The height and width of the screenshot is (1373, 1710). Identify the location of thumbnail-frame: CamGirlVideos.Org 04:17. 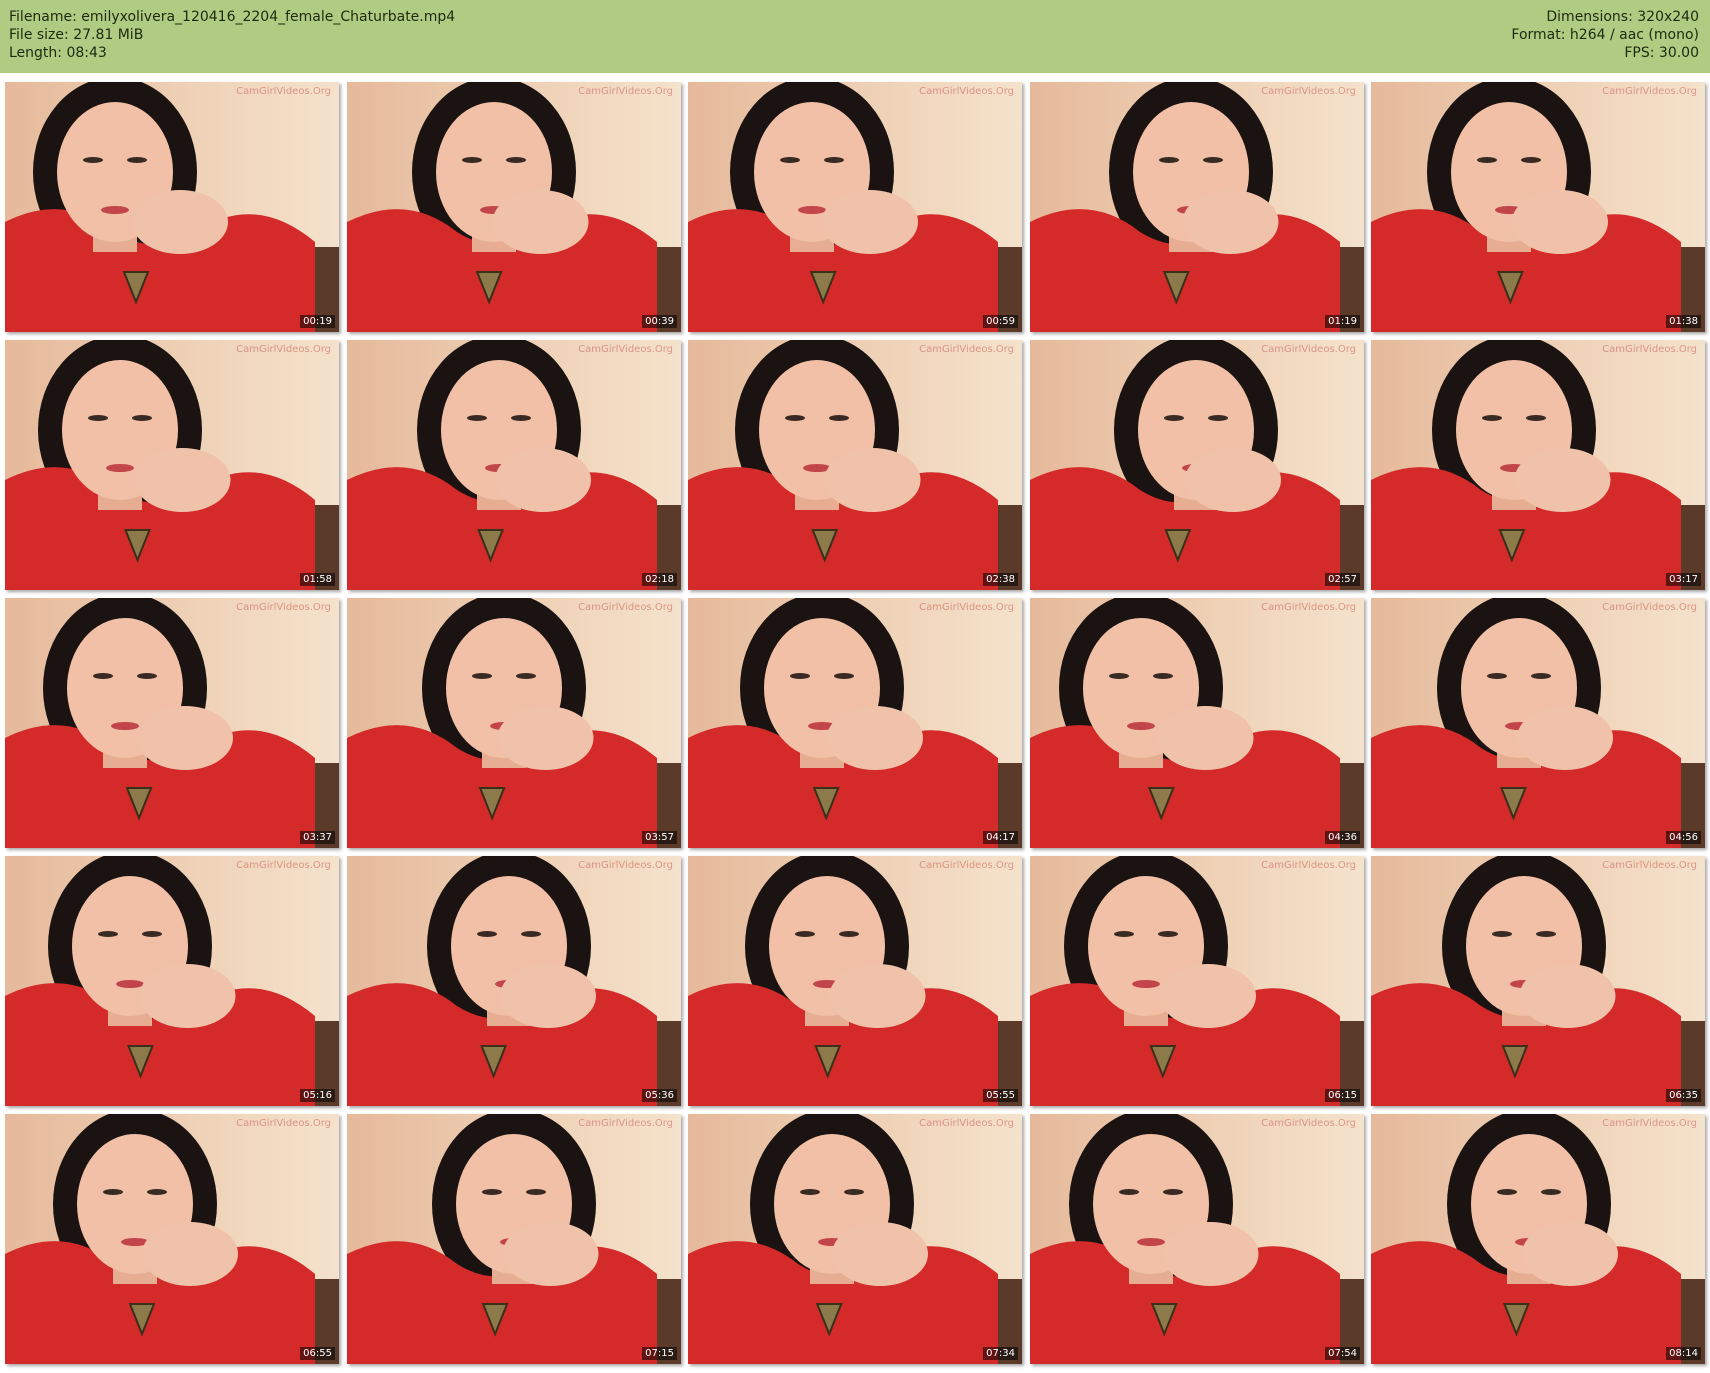
(855, 723).